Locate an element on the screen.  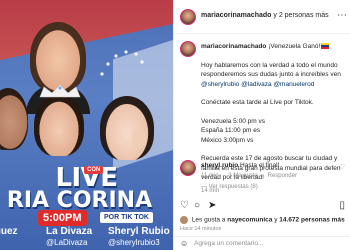
guest-name: drÍguez is located at coordinates (9, 231).